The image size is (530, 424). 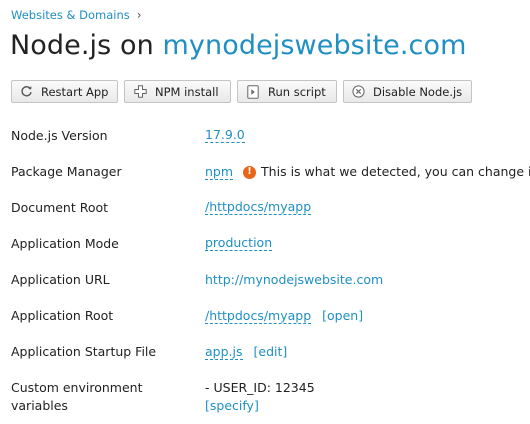 I want to click on application-root-value: /httpdocs/myapp, so click(x=258, y=316).